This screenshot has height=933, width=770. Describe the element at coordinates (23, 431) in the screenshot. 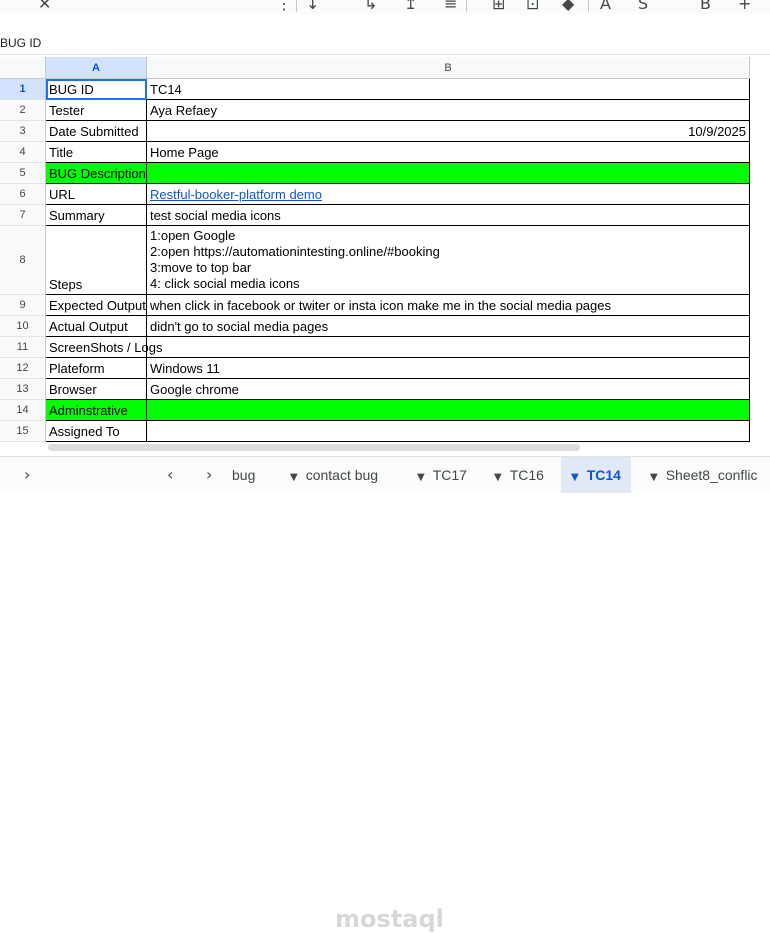

I see `row-header: 15` at that location.